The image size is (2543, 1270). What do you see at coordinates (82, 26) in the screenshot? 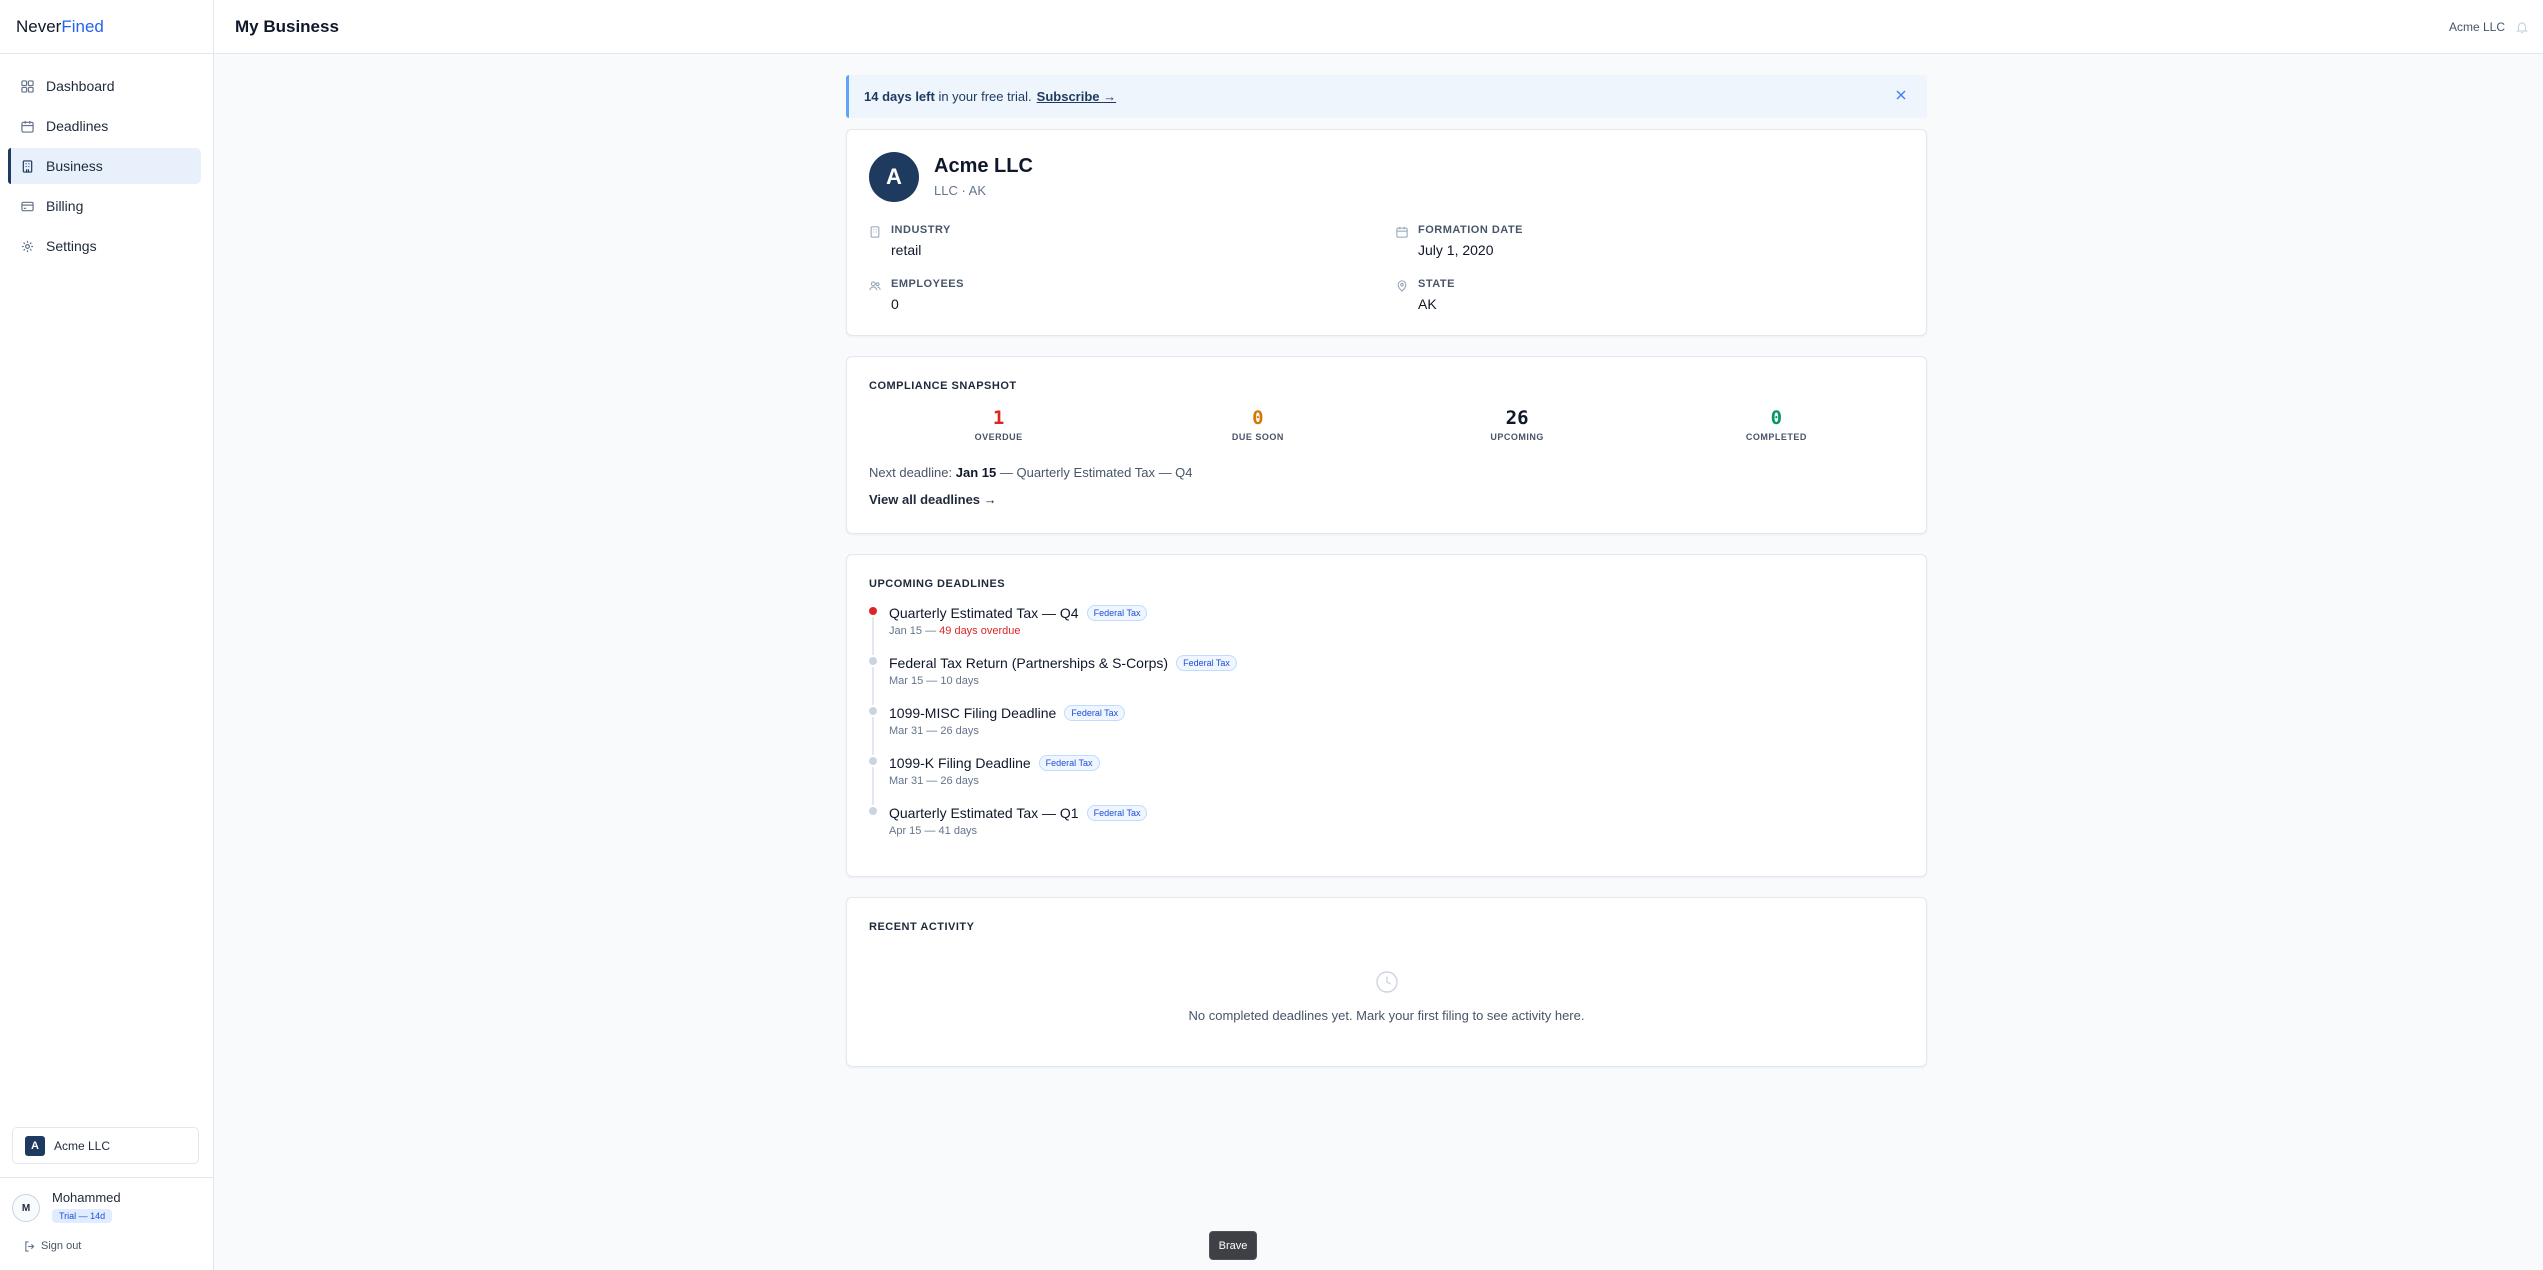
I see `logo-text-fined: Fined` at bounding box center [82, 26].